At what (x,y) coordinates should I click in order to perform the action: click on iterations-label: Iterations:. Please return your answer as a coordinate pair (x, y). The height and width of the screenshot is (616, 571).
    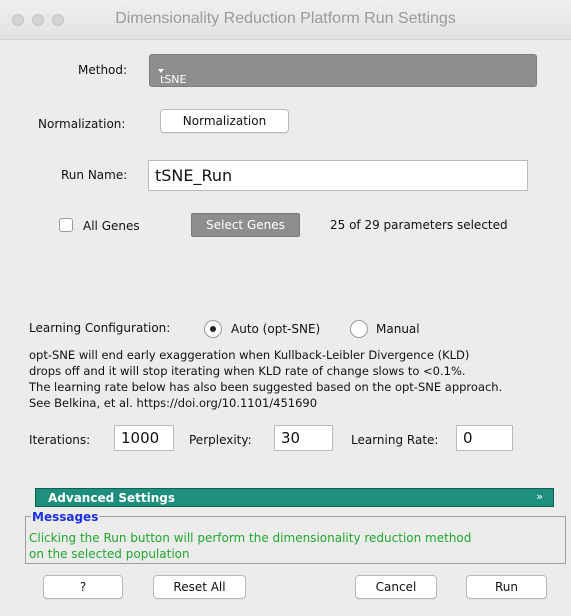
    Looking at the image, I should click on (60, 440).